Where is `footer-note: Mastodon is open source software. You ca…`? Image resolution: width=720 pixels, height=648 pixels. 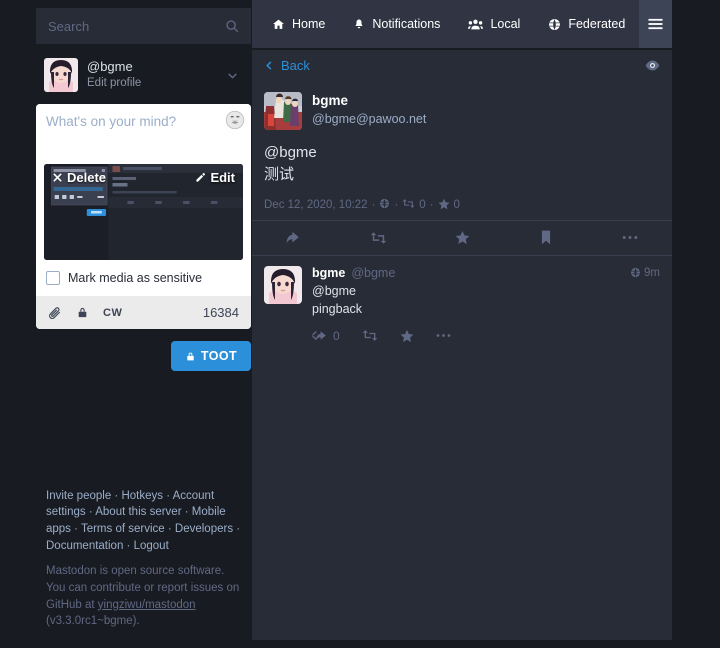
footer-note: Mastodon is open source software. You ca… is located at coordinates (143, 596).